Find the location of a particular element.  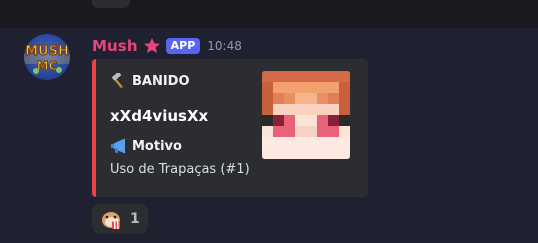

reaction-count: 1 is located at coordinates (135, 219).